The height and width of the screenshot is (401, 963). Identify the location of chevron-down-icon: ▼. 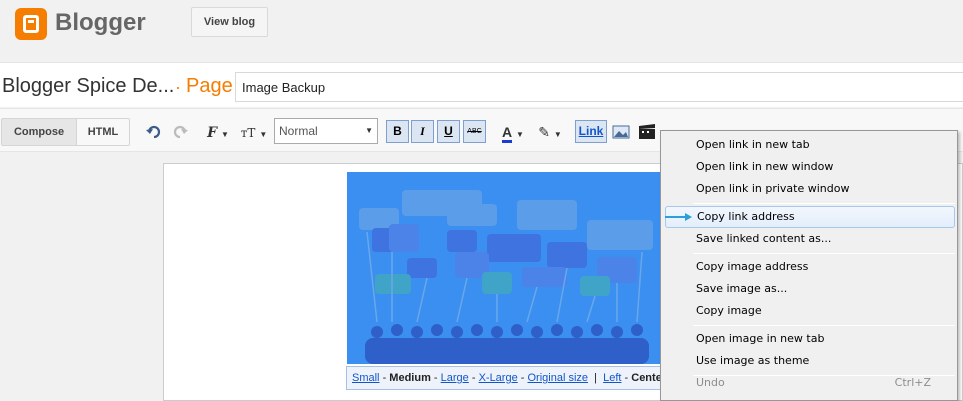
(369, 130).